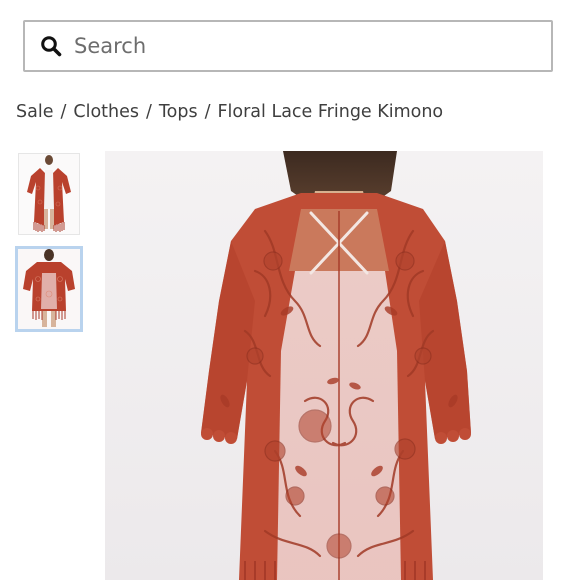  Describe the element at coordinates (49, 289) in the screenshot. I see `thumbnail-back-view` at that location.